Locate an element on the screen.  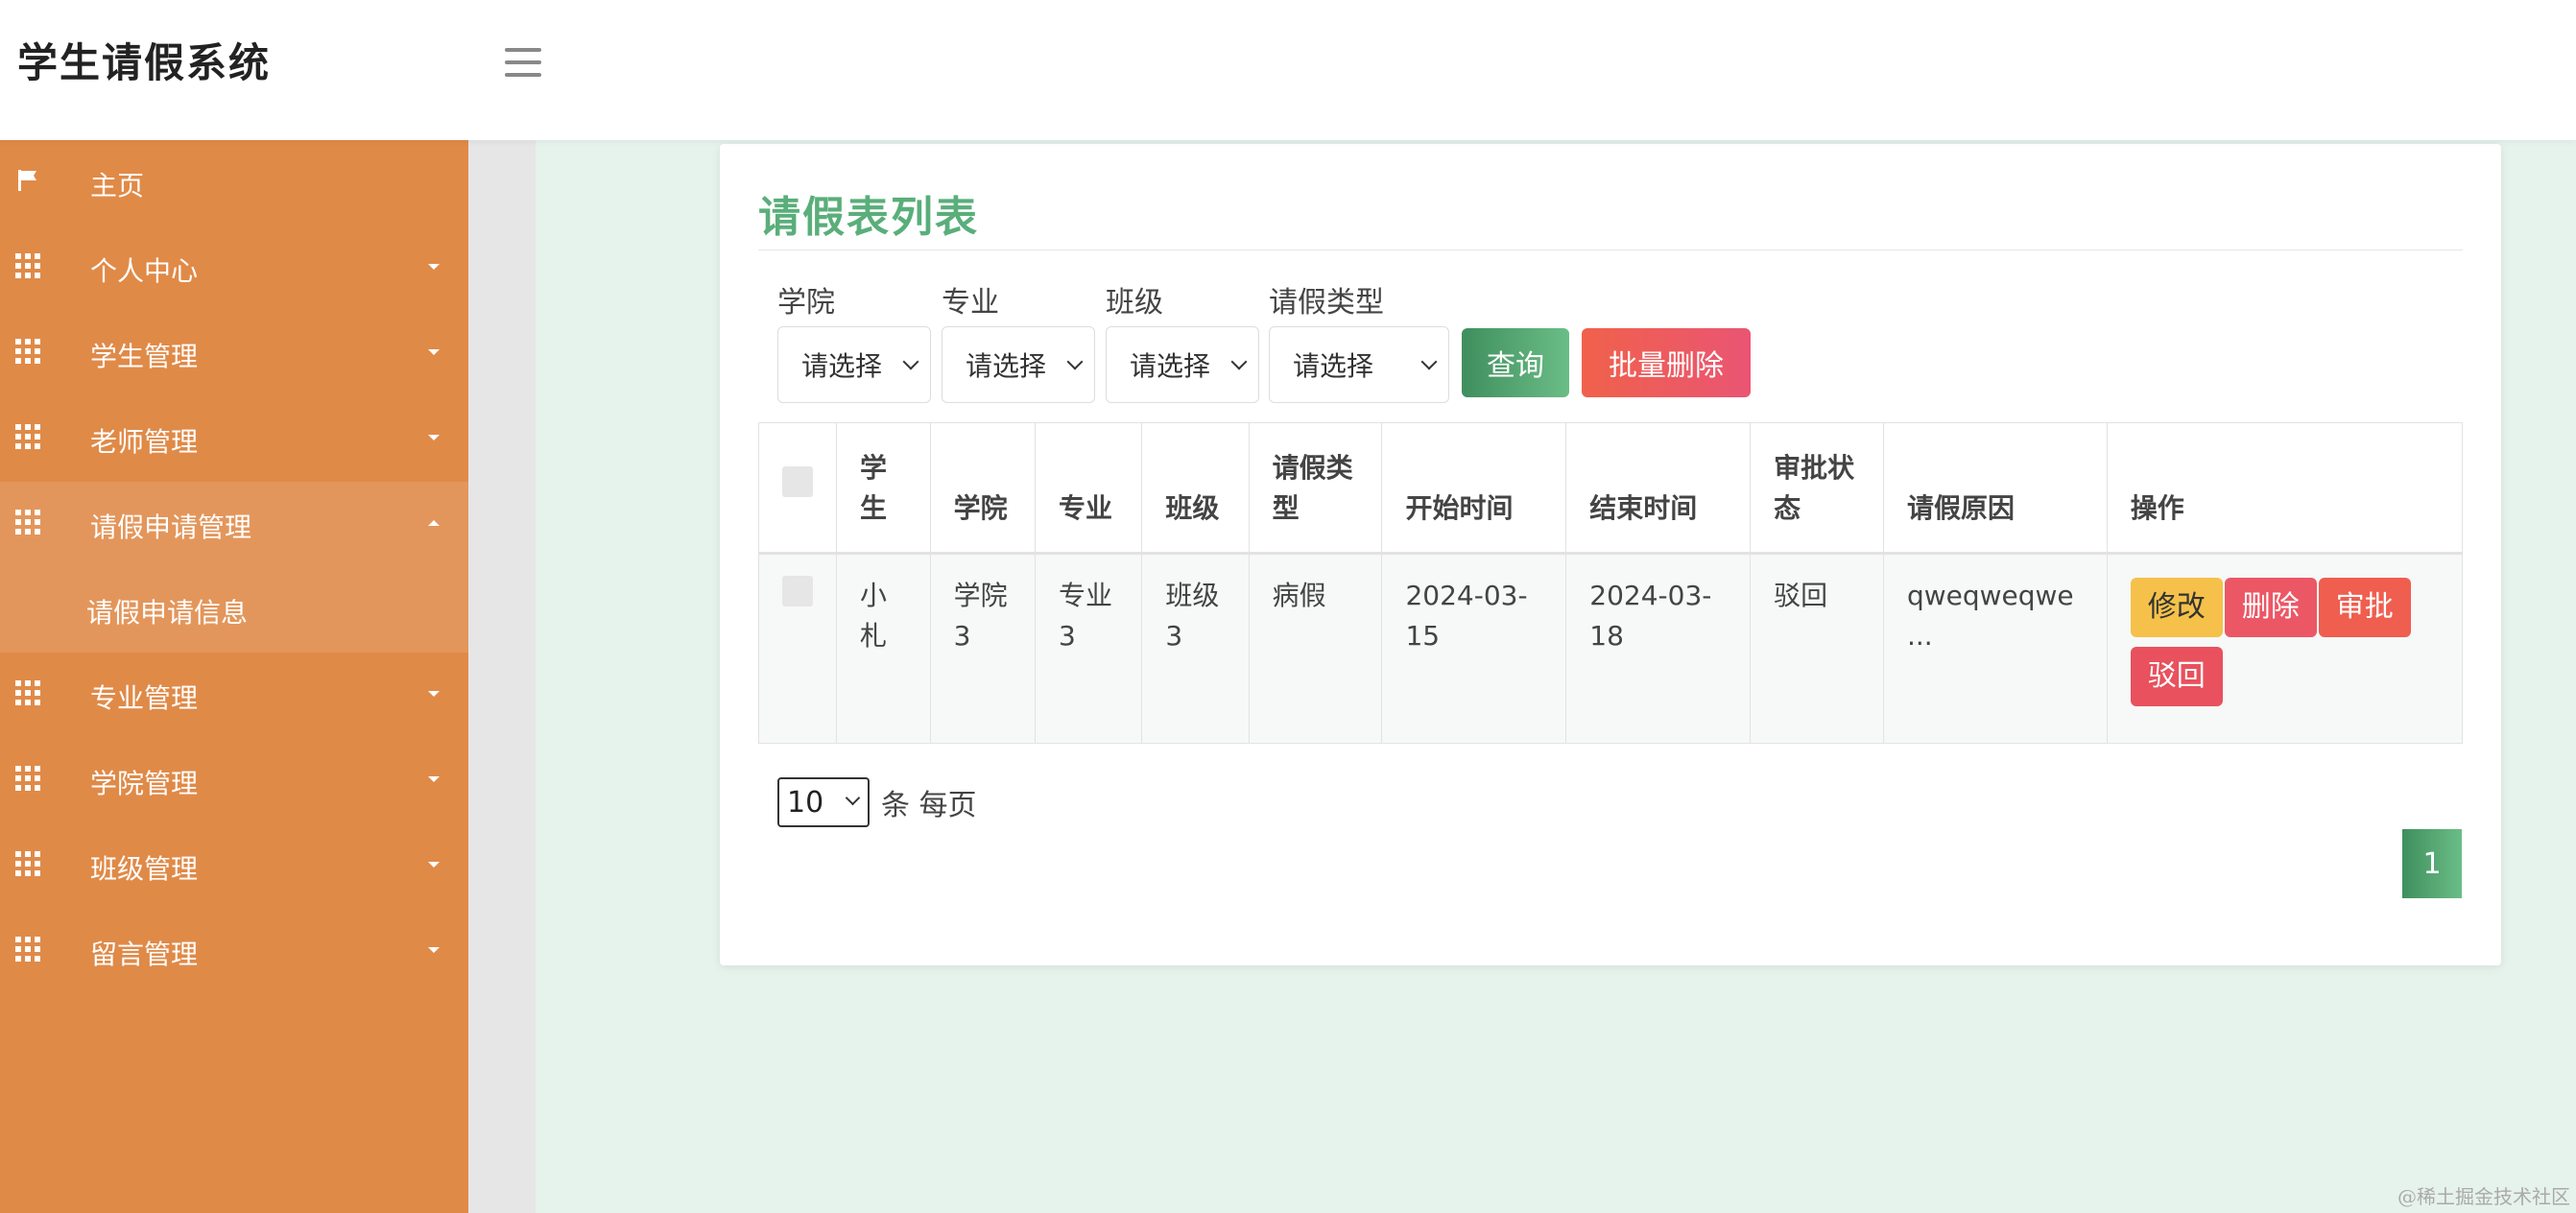
caret-up-icon is located at coordinates (434, 523).